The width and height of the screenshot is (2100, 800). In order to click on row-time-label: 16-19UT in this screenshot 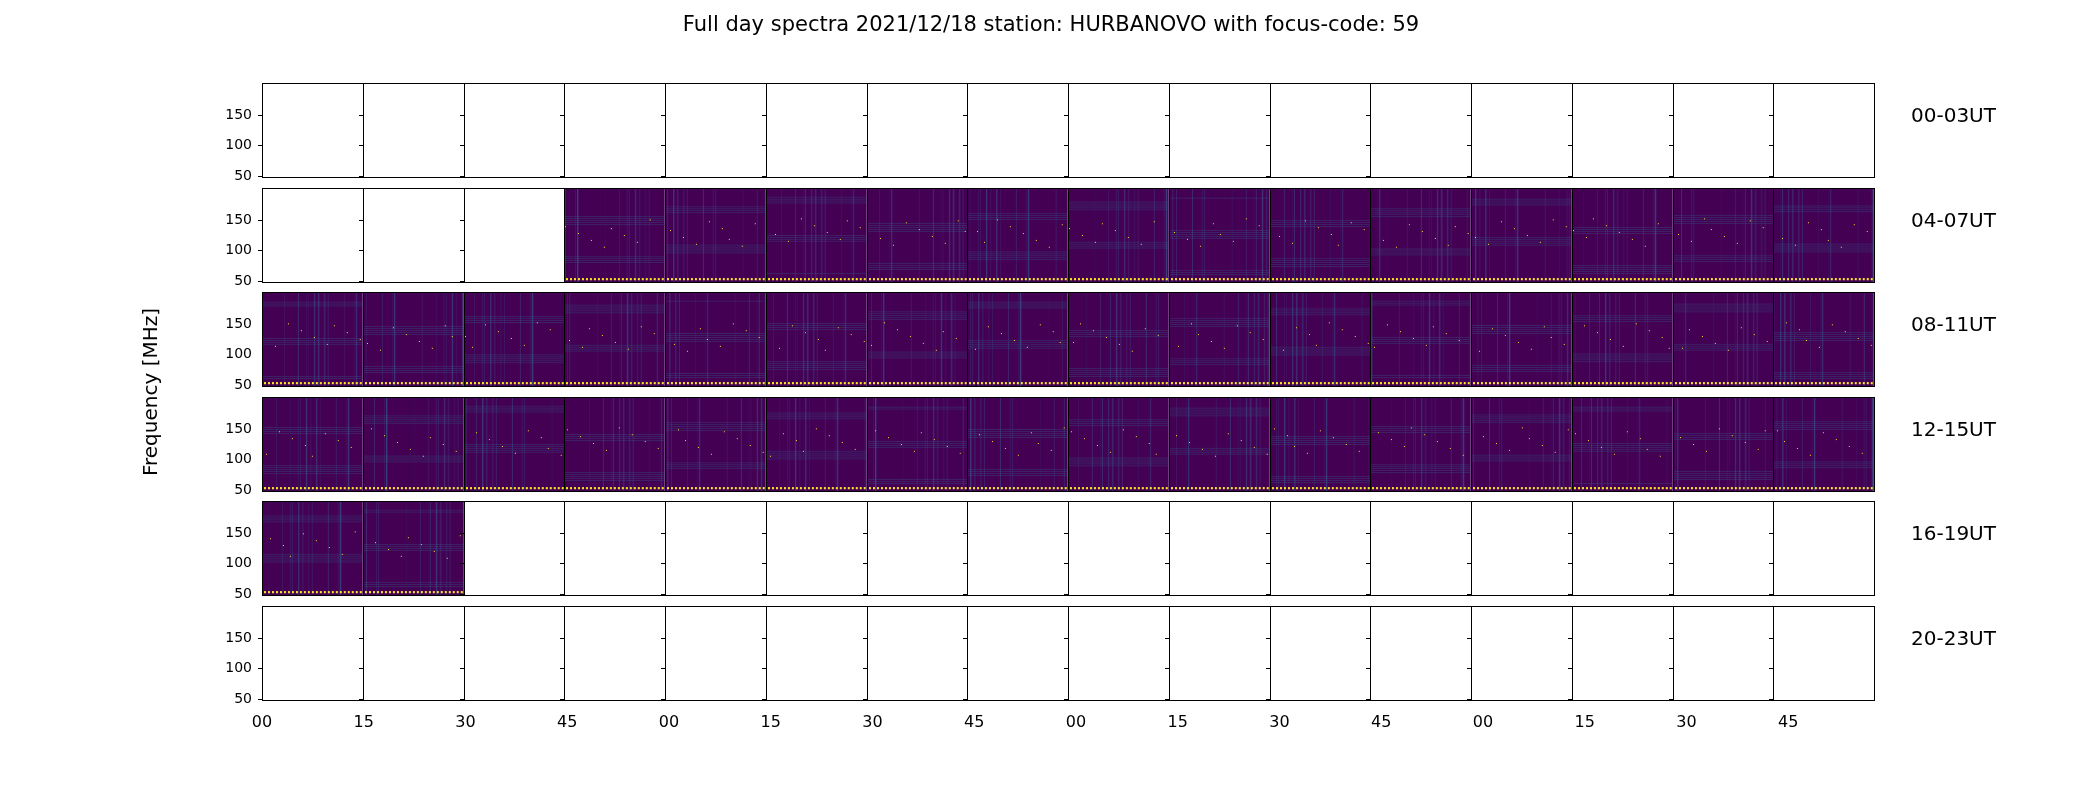, I will do `click(1953, 533)`.